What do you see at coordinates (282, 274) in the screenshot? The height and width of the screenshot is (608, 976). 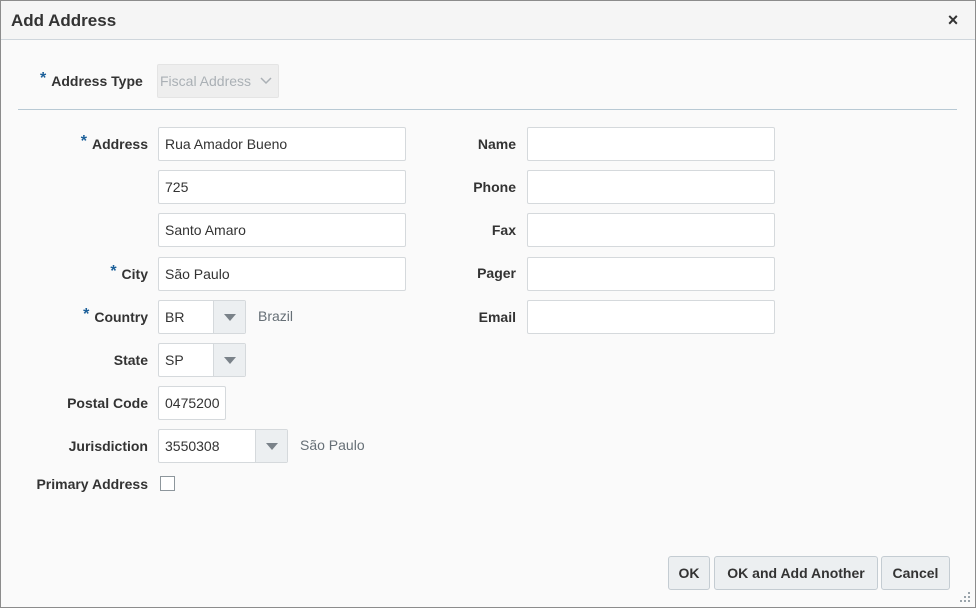 I see `city-input: São Paulo` at bounding box center [282, 274].